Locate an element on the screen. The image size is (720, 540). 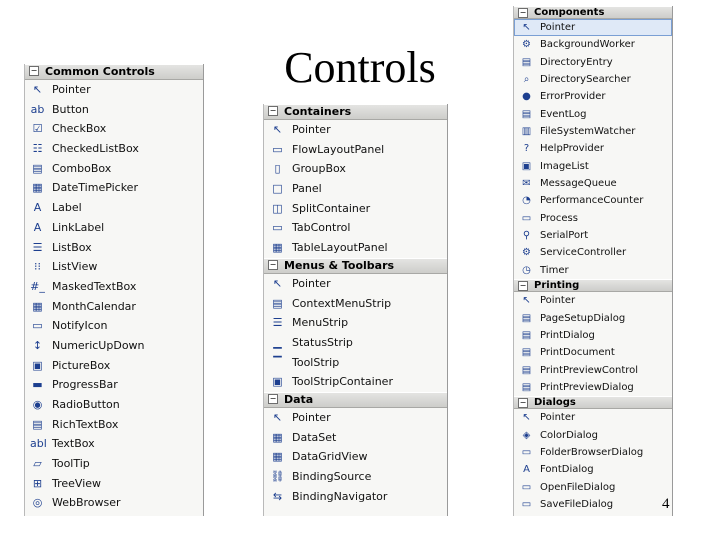
toolbox-item-statusstrip: ▁ StatusStrip is located at coordinates (355, 343).